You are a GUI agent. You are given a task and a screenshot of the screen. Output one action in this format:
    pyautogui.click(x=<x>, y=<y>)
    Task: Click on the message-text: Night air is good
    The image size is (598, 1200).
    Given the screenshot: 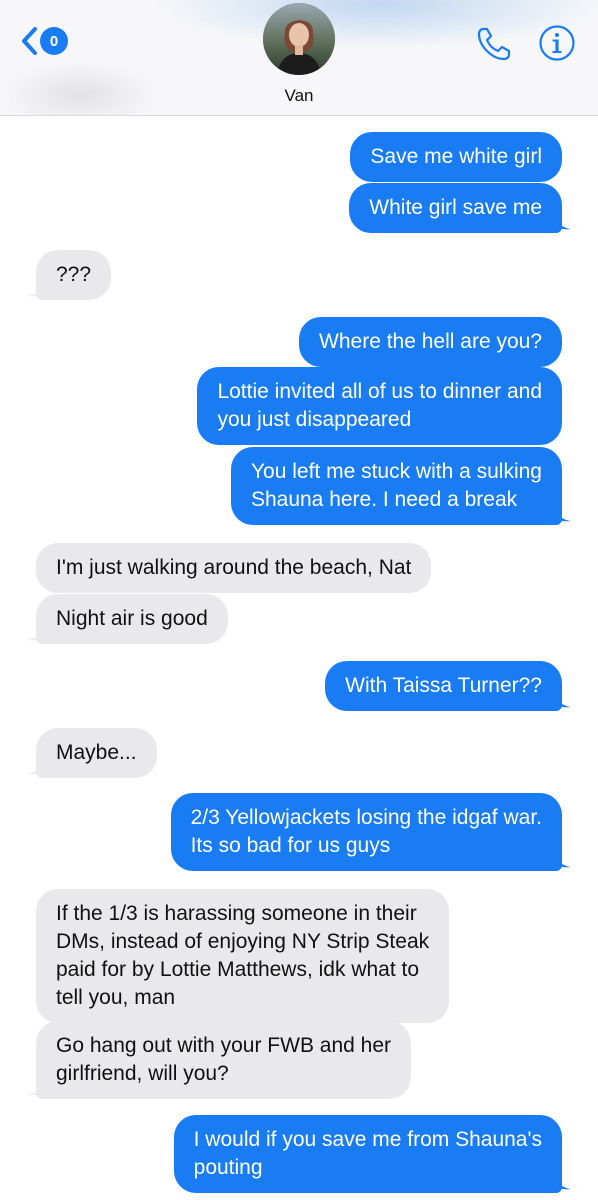 What is the action you would take?
    pyautogui.click(x=132, y=618)
    